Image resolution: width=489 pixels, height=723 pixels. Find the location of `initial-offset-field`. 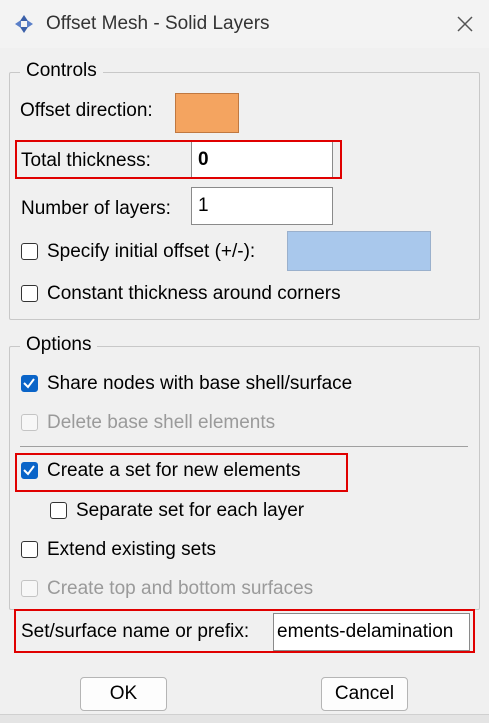

initial-offset-field is located at coordinates (359, 251).